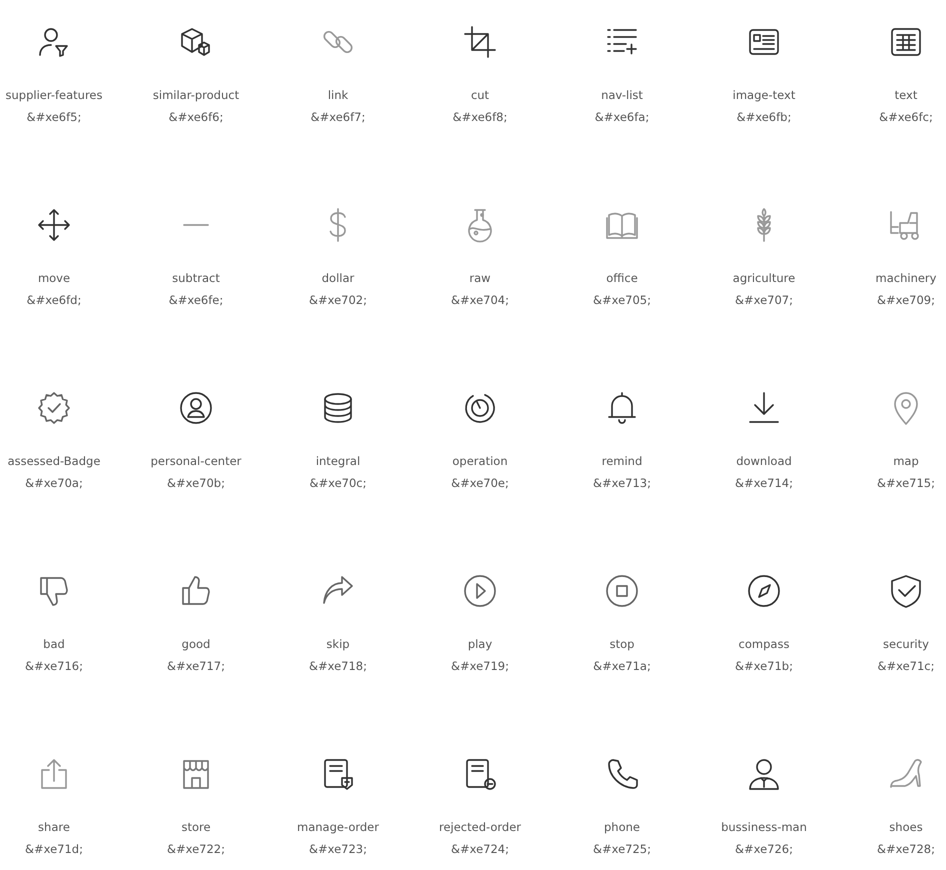 The width and height of the screenshot is (946, 870). Describe the element at coordinates (54, 461) in the screenshot. I see `icon-name: assessed-Badge` at that location.